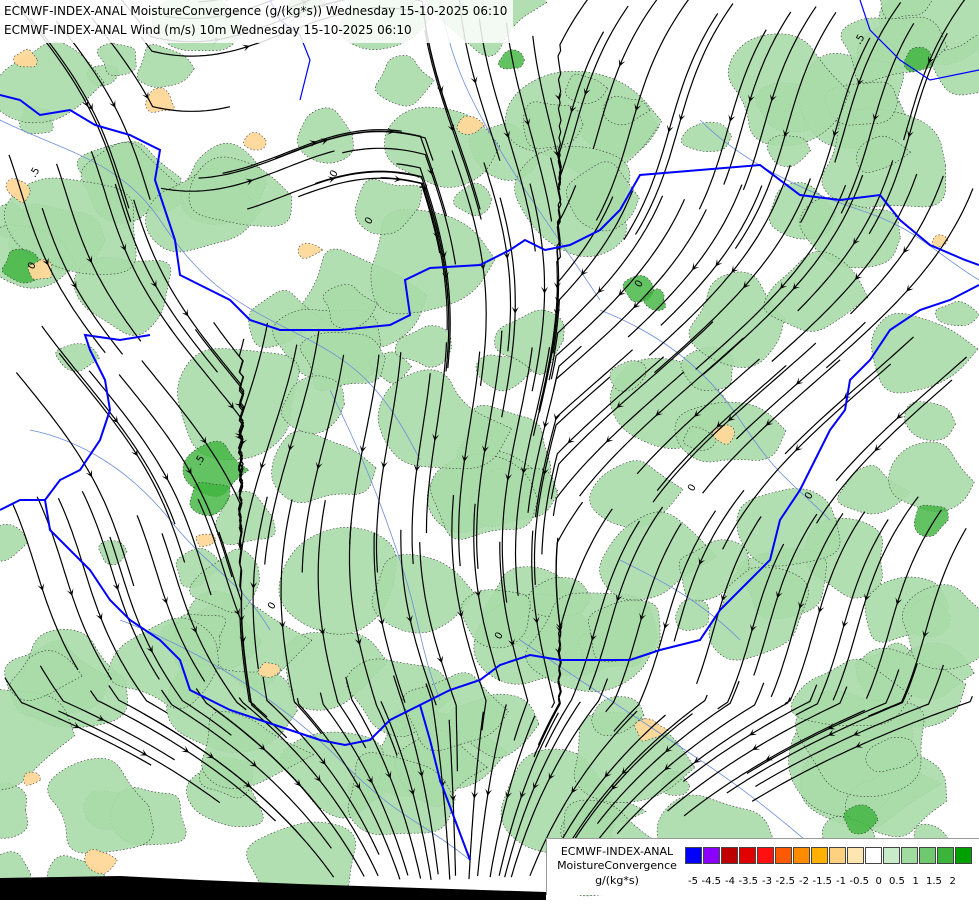 The height and width of the screenshot is (904, 979). What do you see at coordinates (693, 881) in the screenshot?
I see `legend-tick: -5` at bounding box center [693, 881].